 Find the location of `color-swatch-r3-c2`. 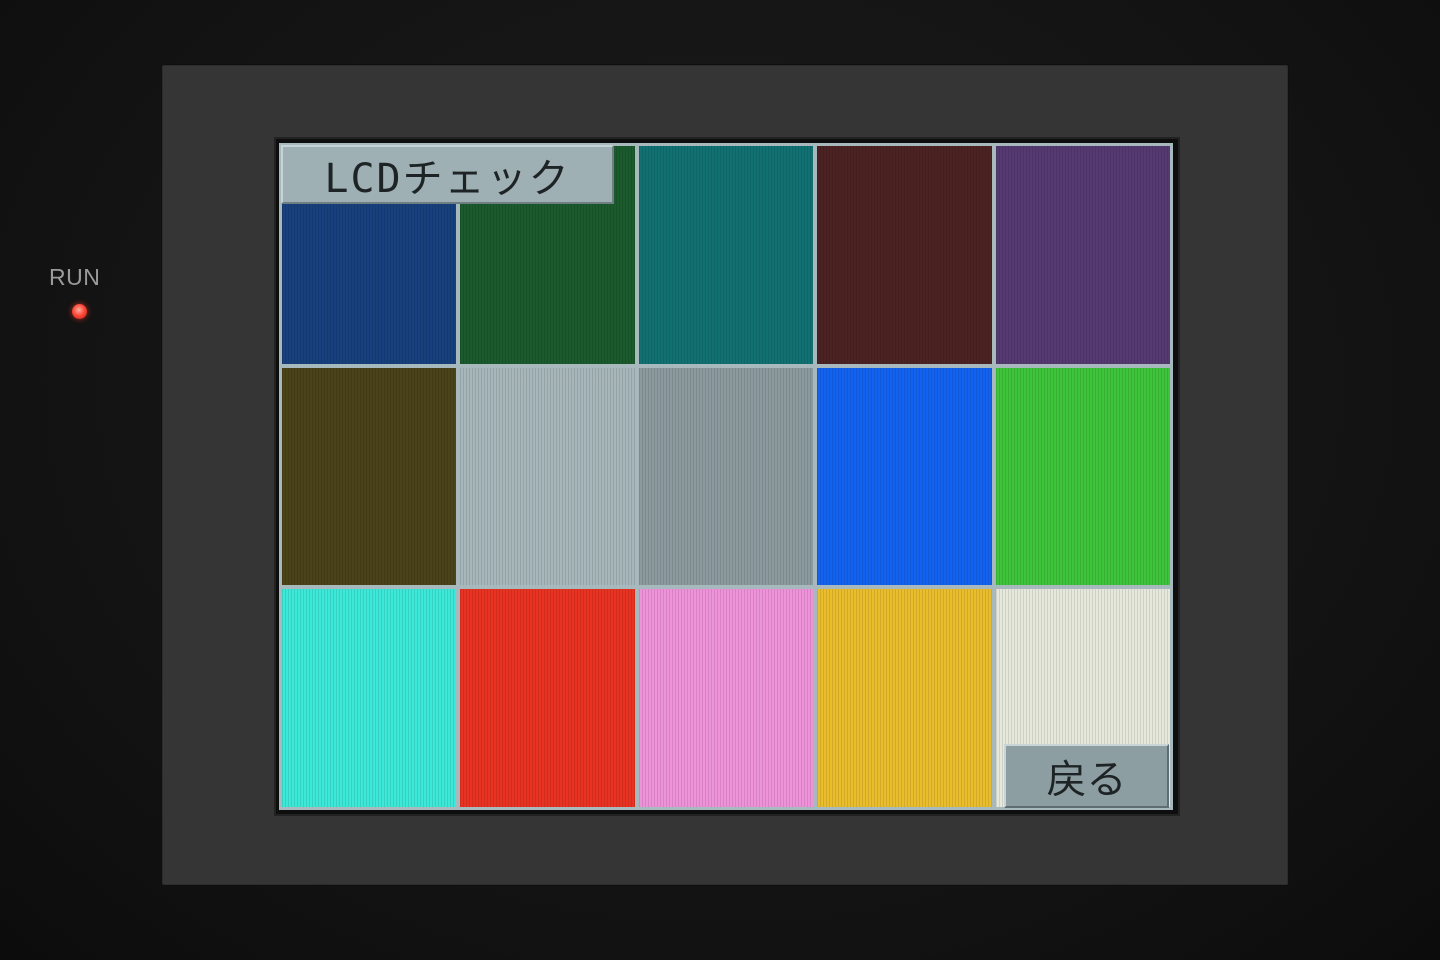

color-swatch-r3-c2 is located at coordinates (547, 698).